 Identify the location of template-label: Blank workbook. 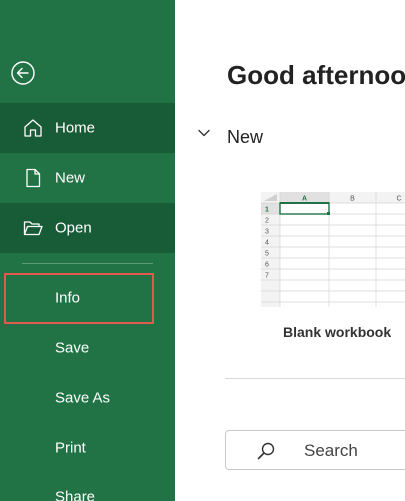
(337, 332).